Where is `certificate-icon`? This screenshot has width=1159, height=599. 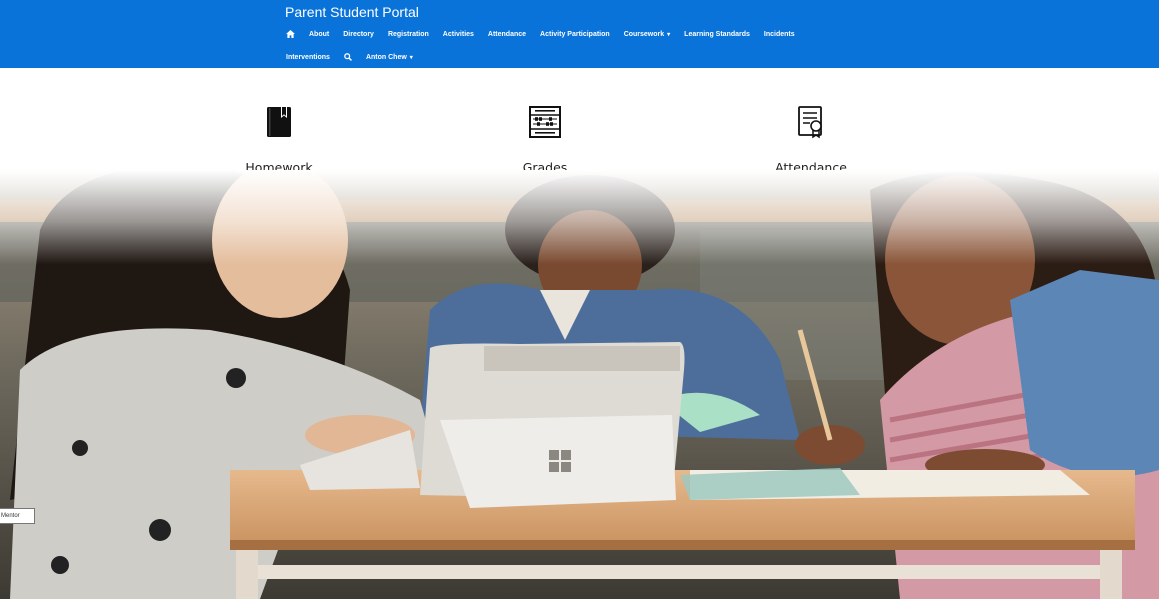
certificate-icon is located at coordinates (810, 122).